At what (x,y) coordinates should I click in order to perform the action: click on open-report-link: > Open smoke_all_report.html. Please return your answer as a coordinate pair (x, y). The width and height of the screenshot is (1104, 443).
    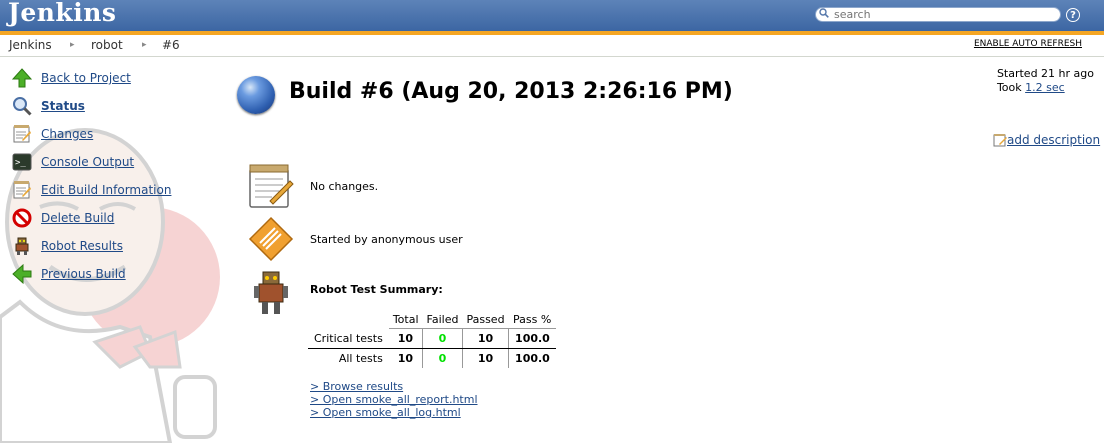
    Looking at the image, I should click on (394, 399).